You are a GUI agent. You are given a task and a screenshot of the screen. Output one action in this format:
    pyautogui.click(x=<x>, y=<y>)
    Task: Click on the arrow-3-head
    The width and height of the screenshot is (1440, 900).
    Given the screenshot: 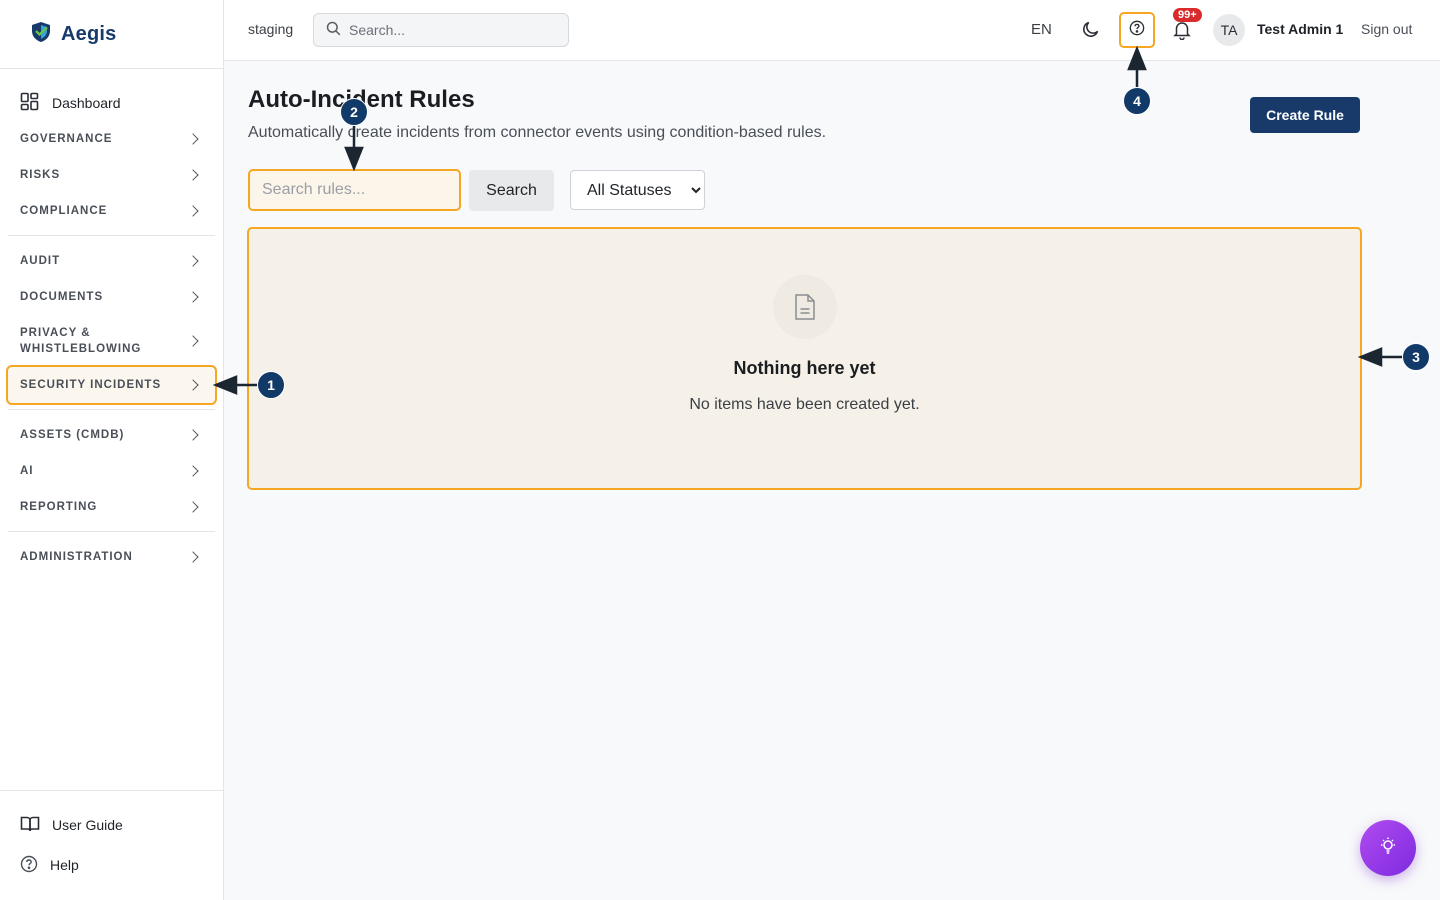 What is the action you would take?
    pyautogui.click(x=1370, y=357)
    